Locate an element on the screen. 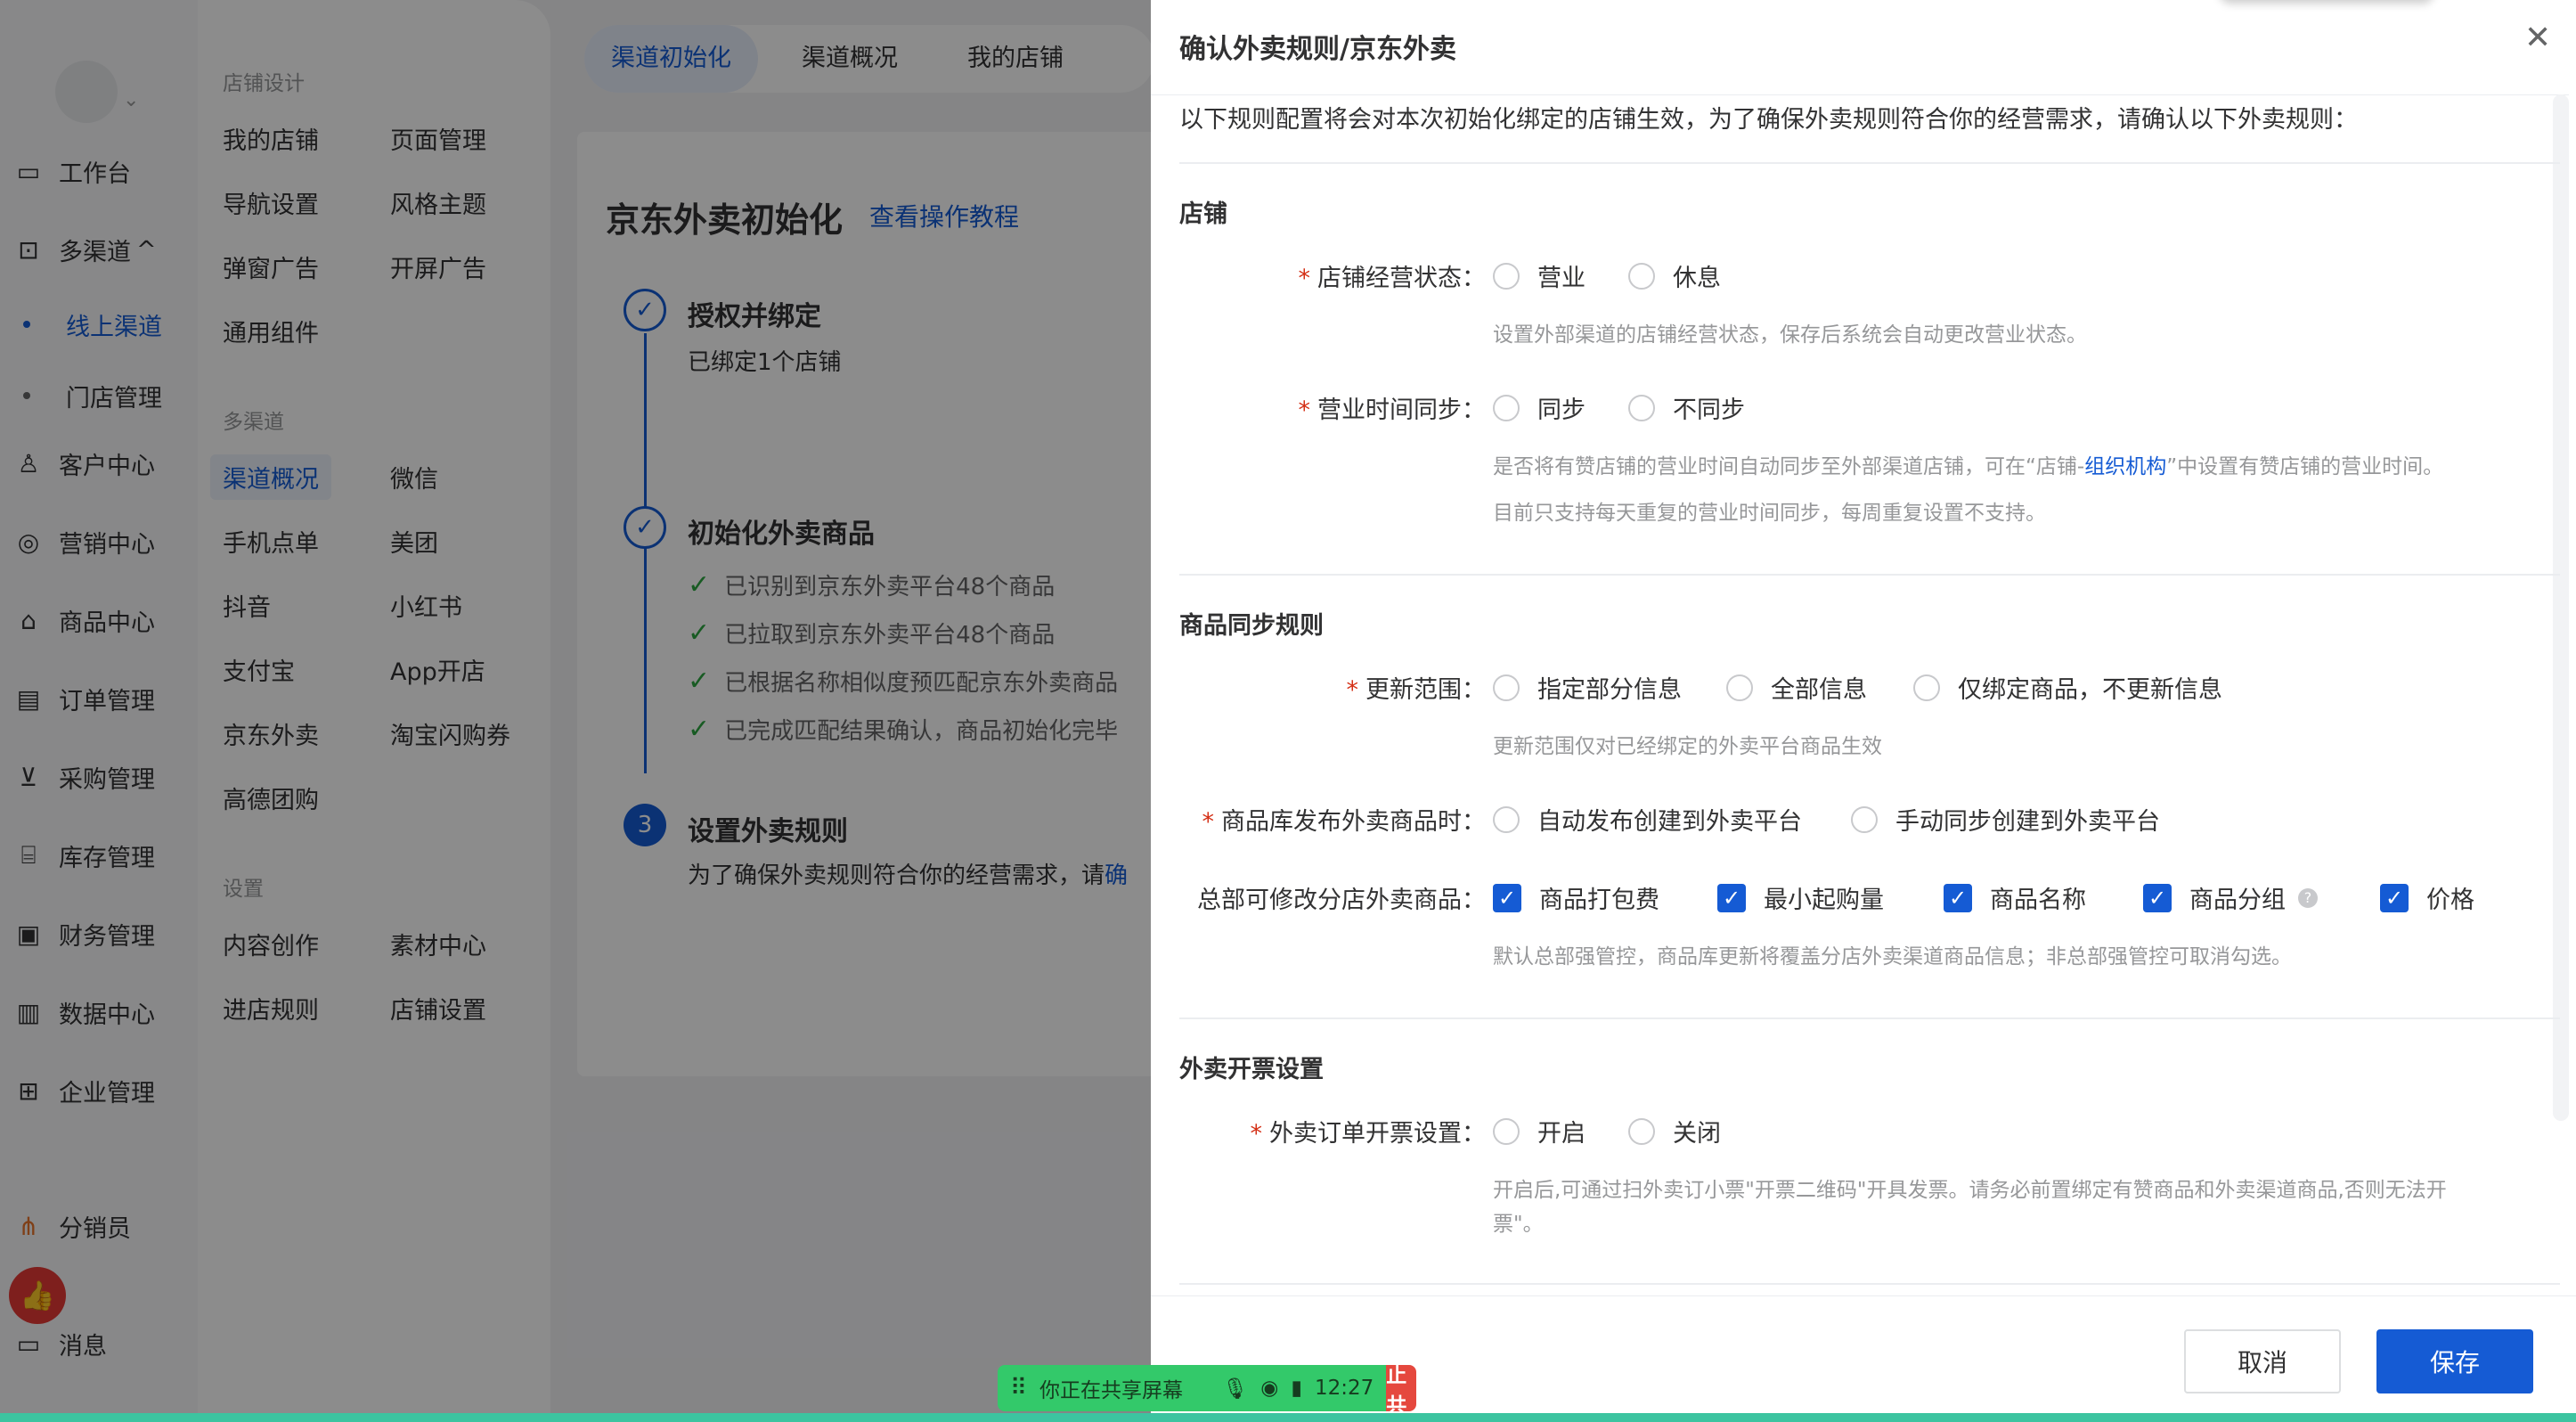 The image size is (2576, 1422). hours-sync-help-2: 目前只支持每天重复的营业时间同步，每周重复设置不支持。 is located at coordinates (1770, 513).